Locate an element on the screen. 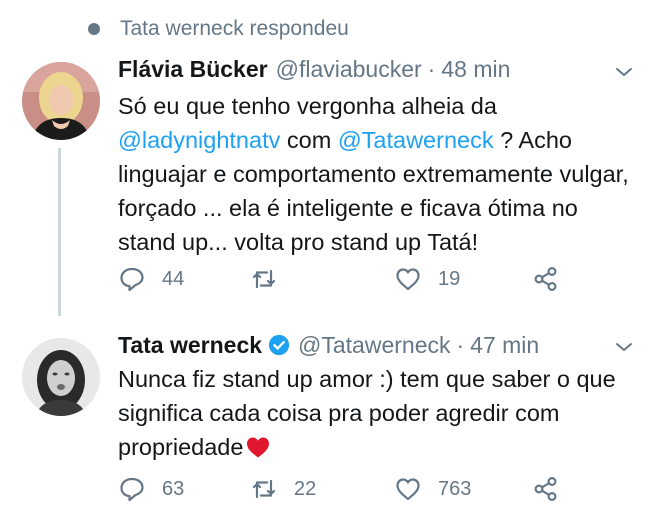  reply-button: 63 is located at coordinates (151, 489).